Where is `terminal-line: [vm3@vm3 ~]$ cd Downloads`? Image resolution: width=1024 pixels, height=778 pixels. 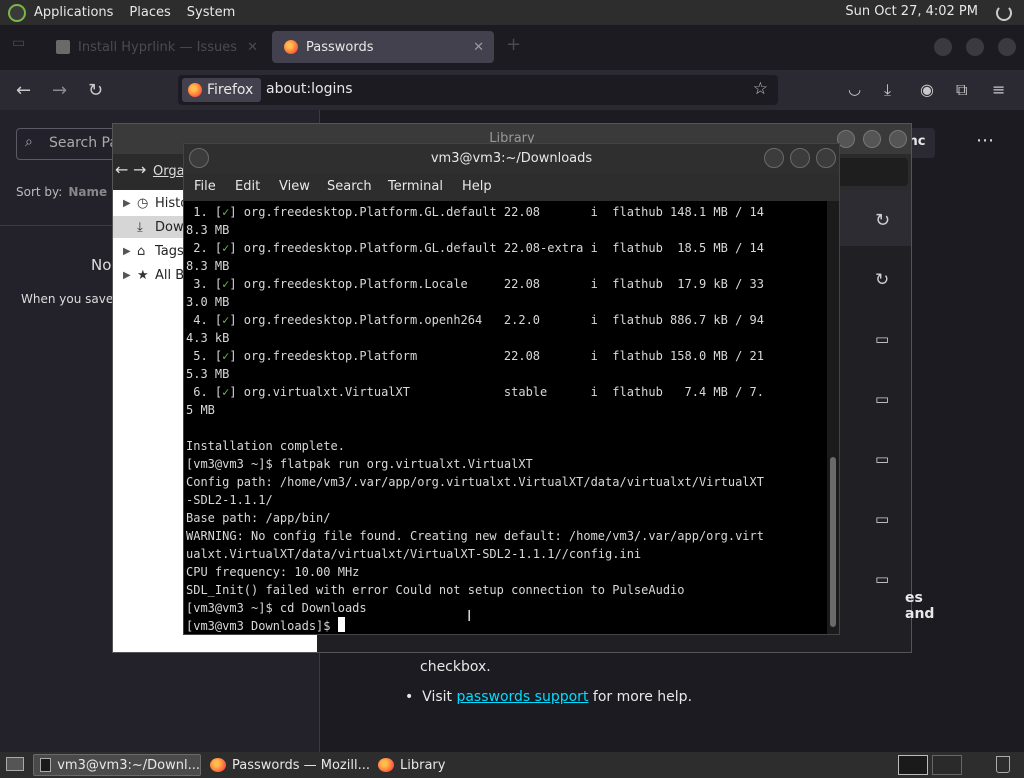
terminal-line: [vm3@vm3 ~]$ cd Downloads is located at coordinates (506, 608).